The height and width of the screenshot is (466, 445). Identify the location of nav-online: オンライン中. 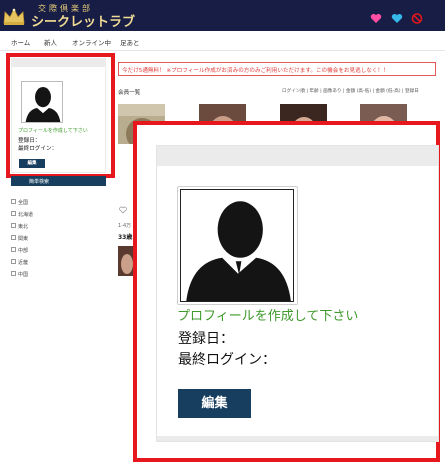
(91, 42).